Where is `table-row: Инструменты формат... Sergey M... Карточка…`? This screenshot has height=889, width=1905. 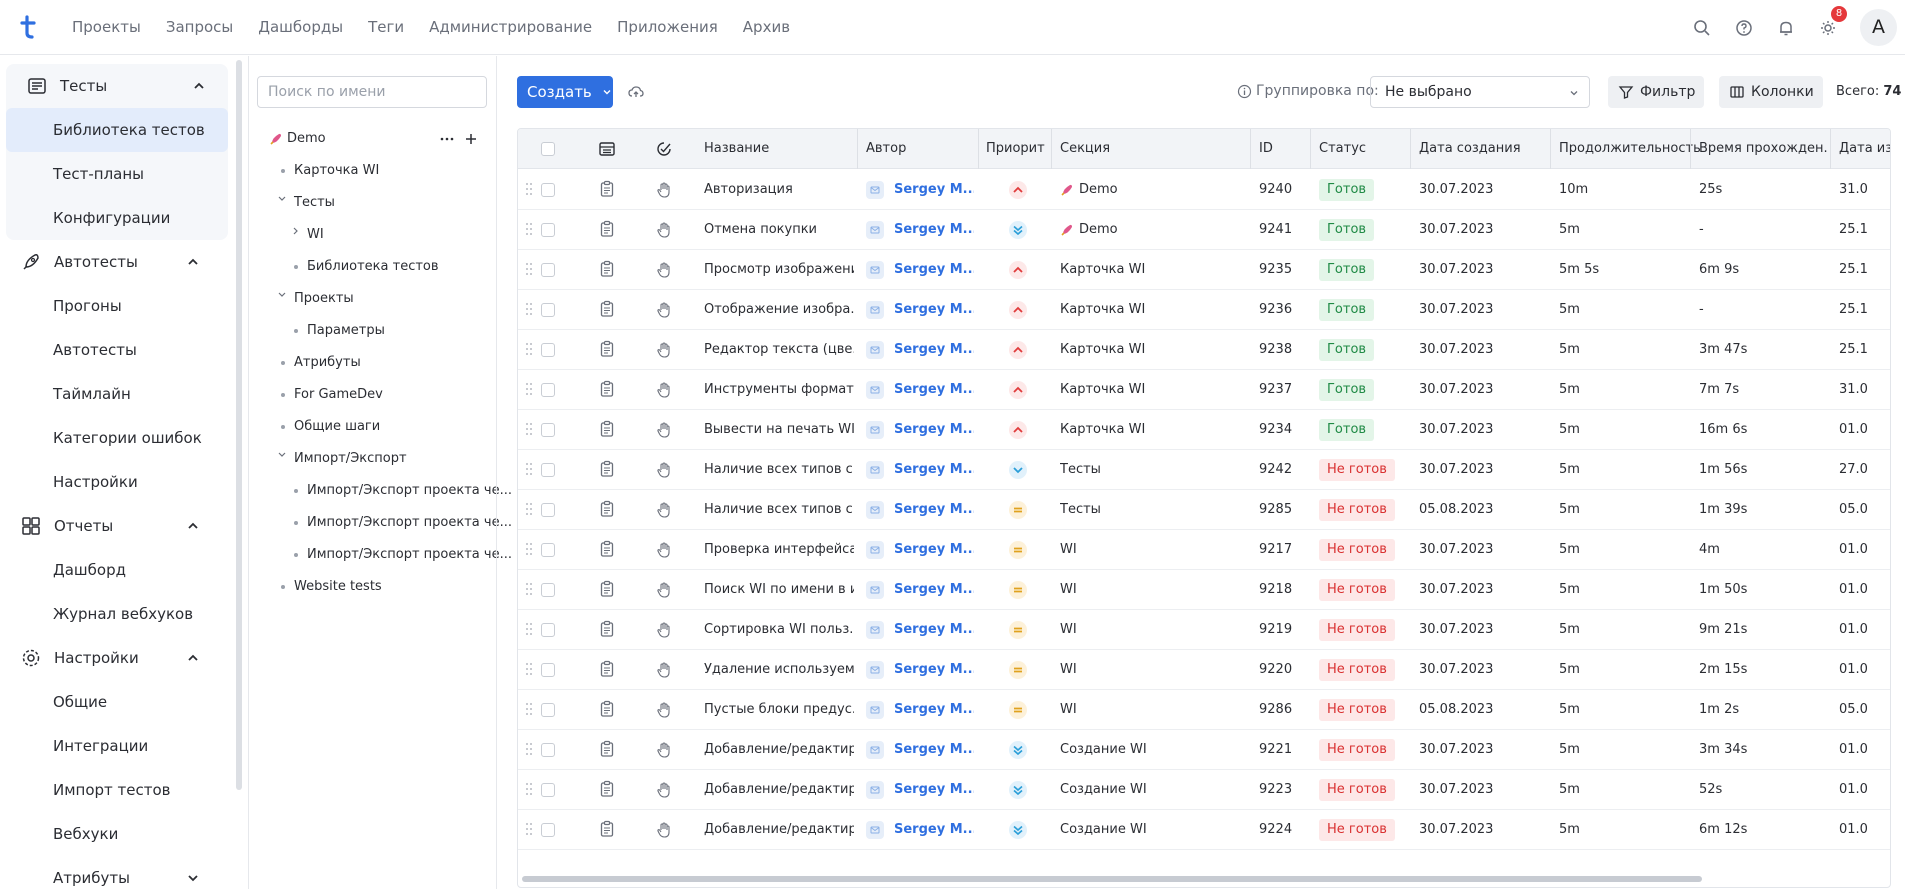 table-row: Инструменты формат... Sergey M... Карточка… is located at coordinates (1204, 390).